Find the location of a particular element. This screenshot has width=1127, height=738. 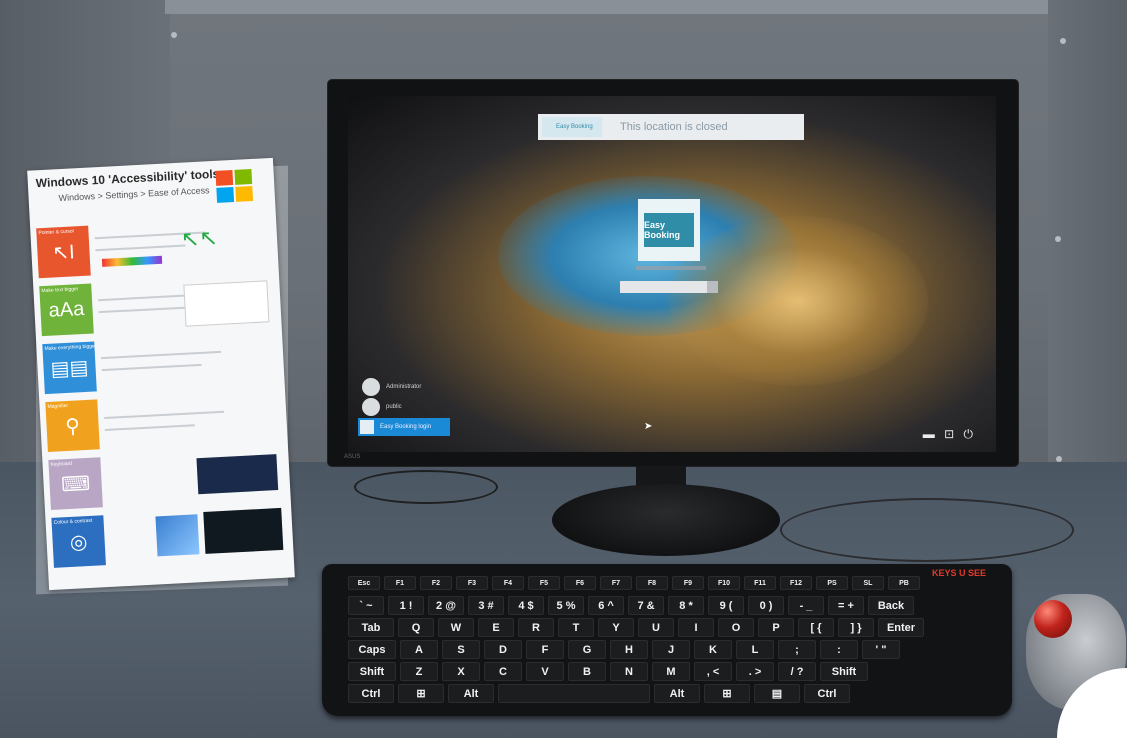

key: : is located at coordinates (839, 649).